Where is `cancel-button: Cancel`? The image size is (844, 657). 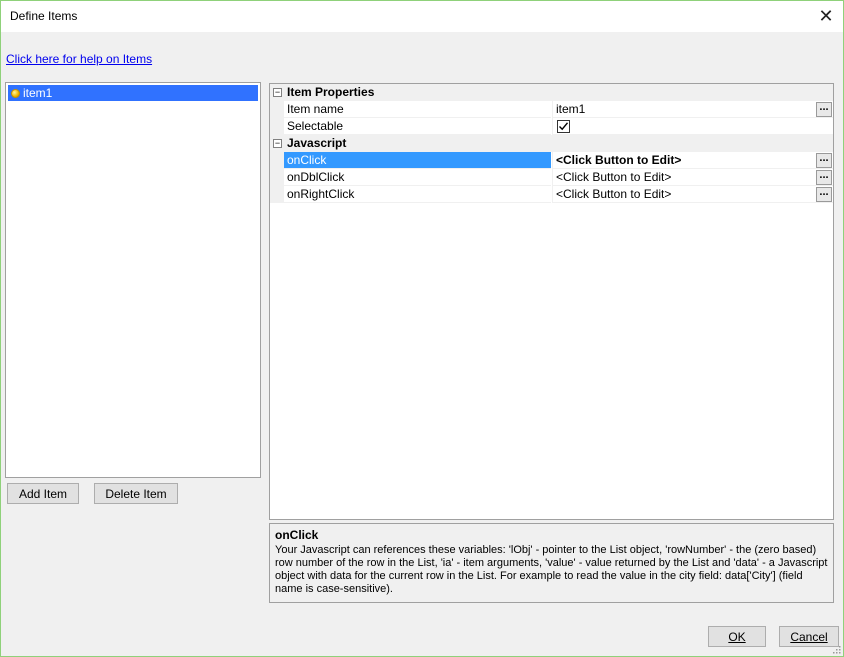
cancel-button: Cancel is located at coordinates (809, 636).